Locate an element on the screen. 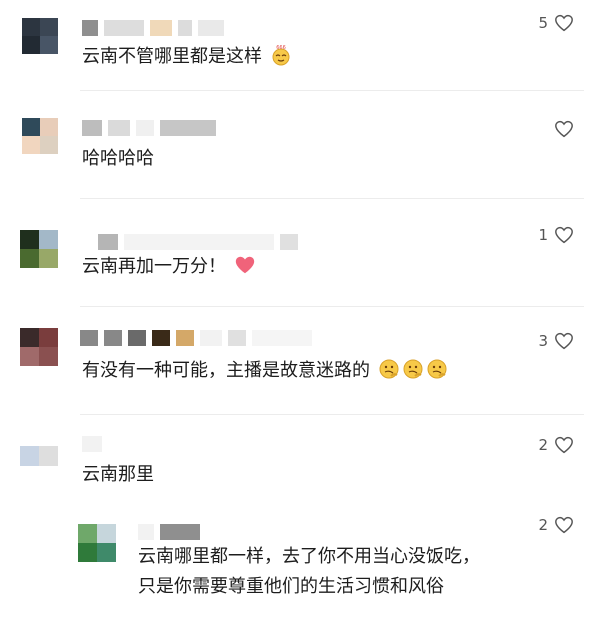  reply-text-line-2: 只是你需要尊重他们的生活习惯和风俗 is located at coordinates (291, 586).